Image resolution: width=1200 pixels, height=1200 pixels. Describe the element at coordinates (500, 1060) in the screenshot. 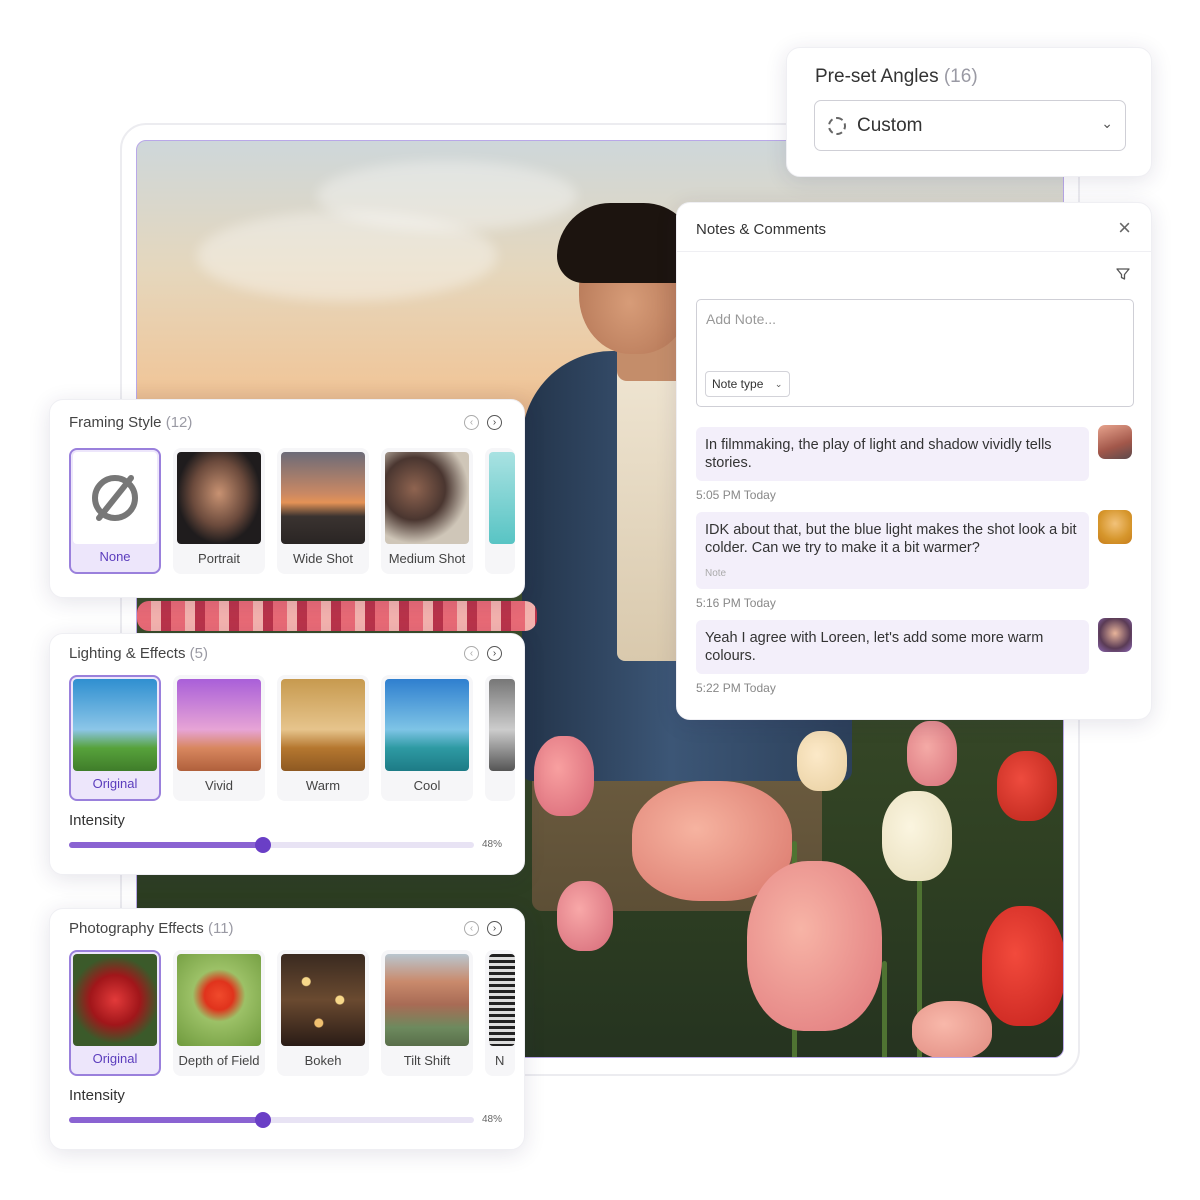

I see `photo-effect-label: N` at that location.